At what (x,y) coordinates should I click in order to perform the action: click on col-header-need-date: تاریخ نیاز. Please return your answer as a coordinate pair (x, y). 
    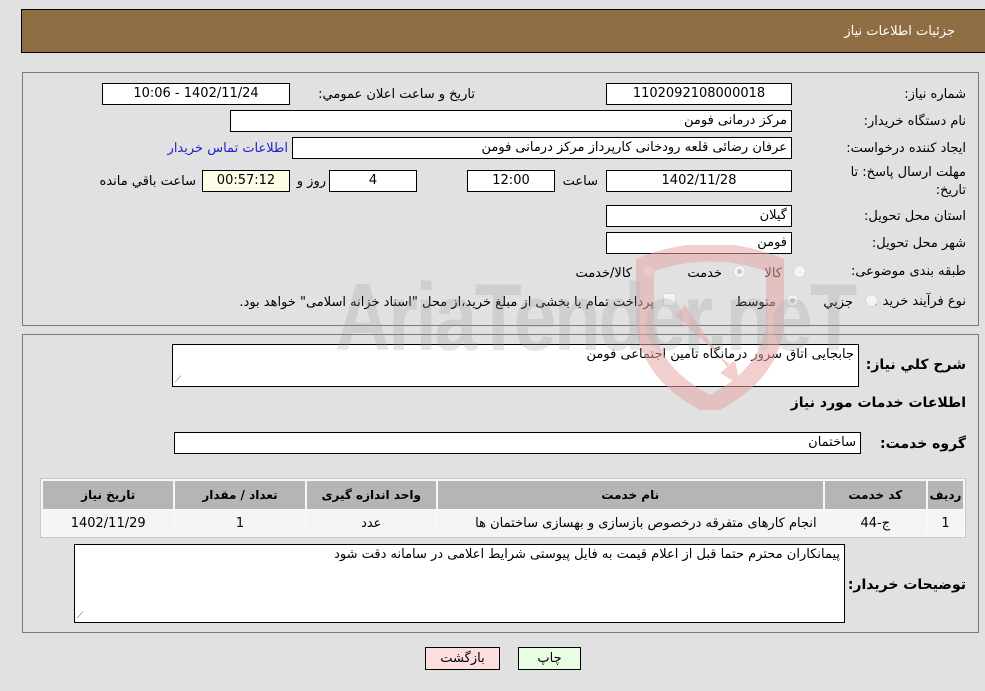
    Looking at the image, I should click on (108, 495).